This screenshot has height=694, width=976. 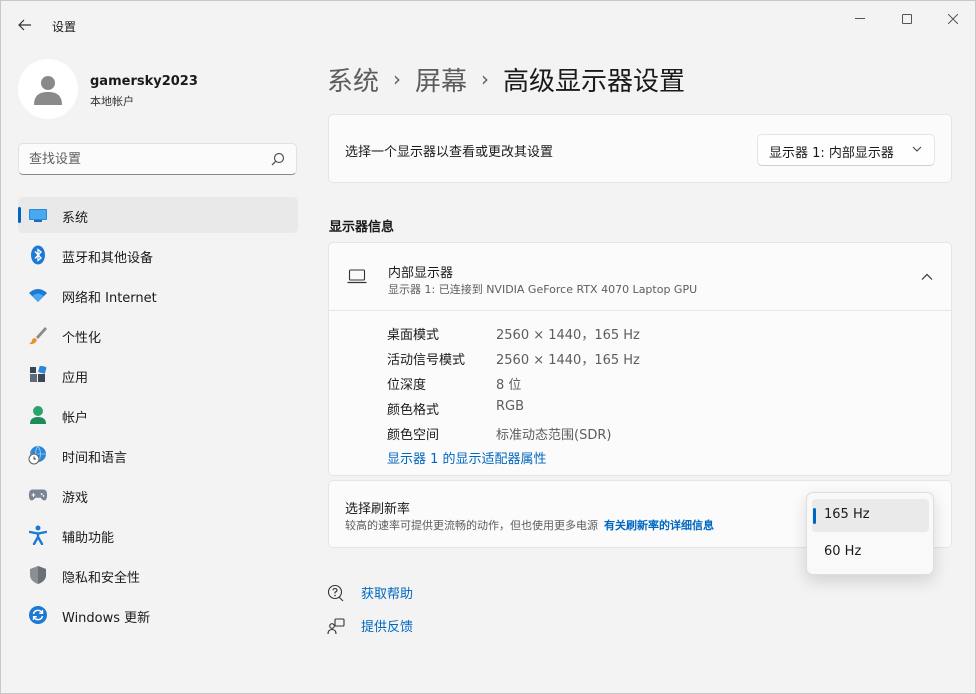 I want to click on avatar, so click(x=48, y=89).